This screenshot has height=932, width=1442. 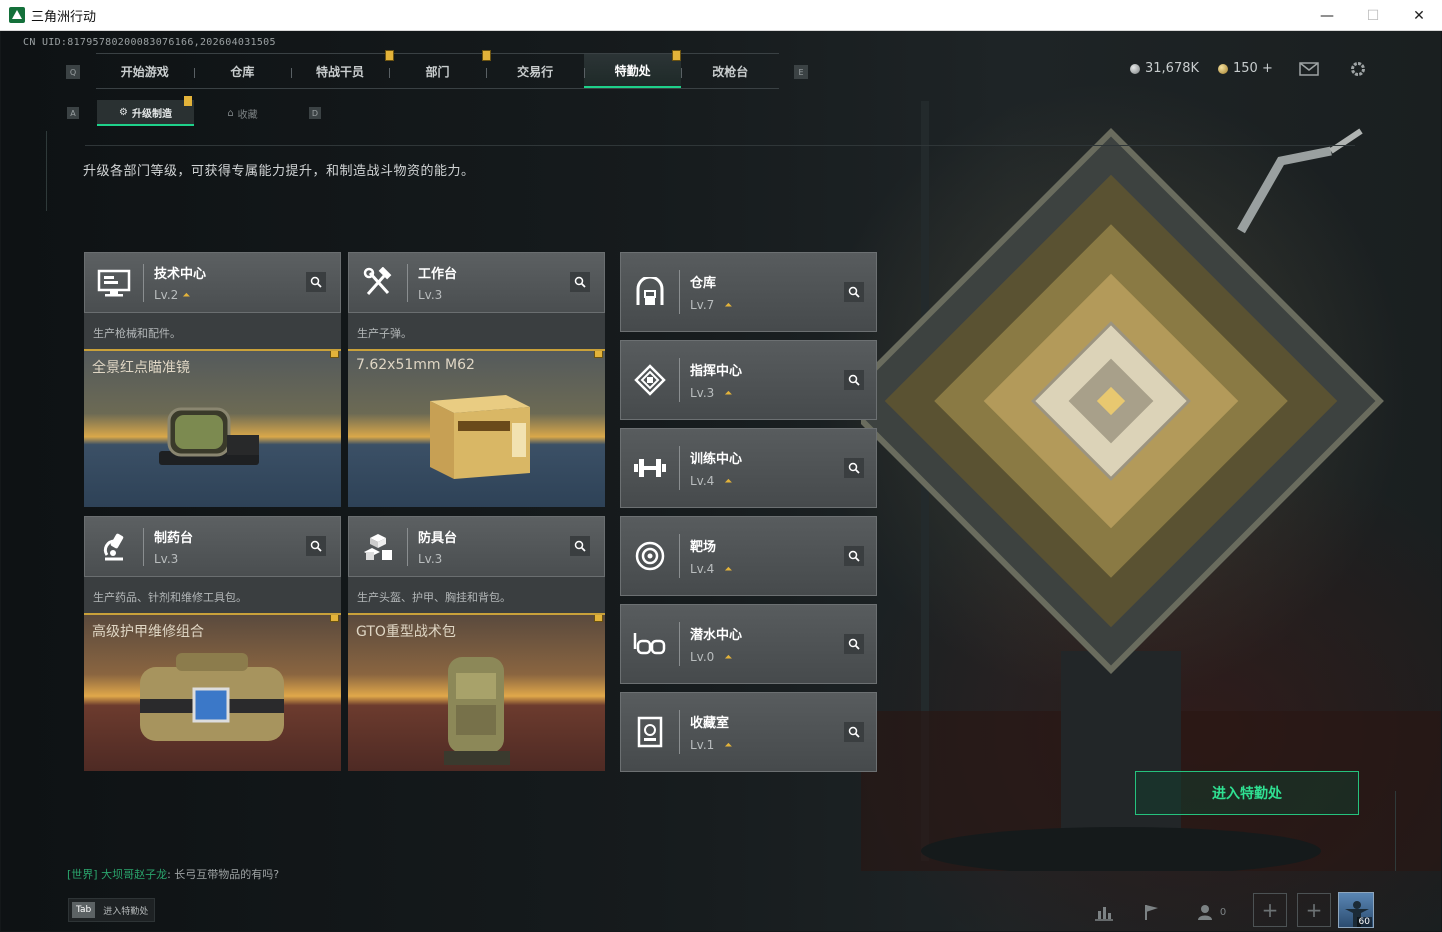 What do you see at coordinates (1104, 912) in the screenshot?
I see `stats-chart-icon` at bounding box center [1104, 912].